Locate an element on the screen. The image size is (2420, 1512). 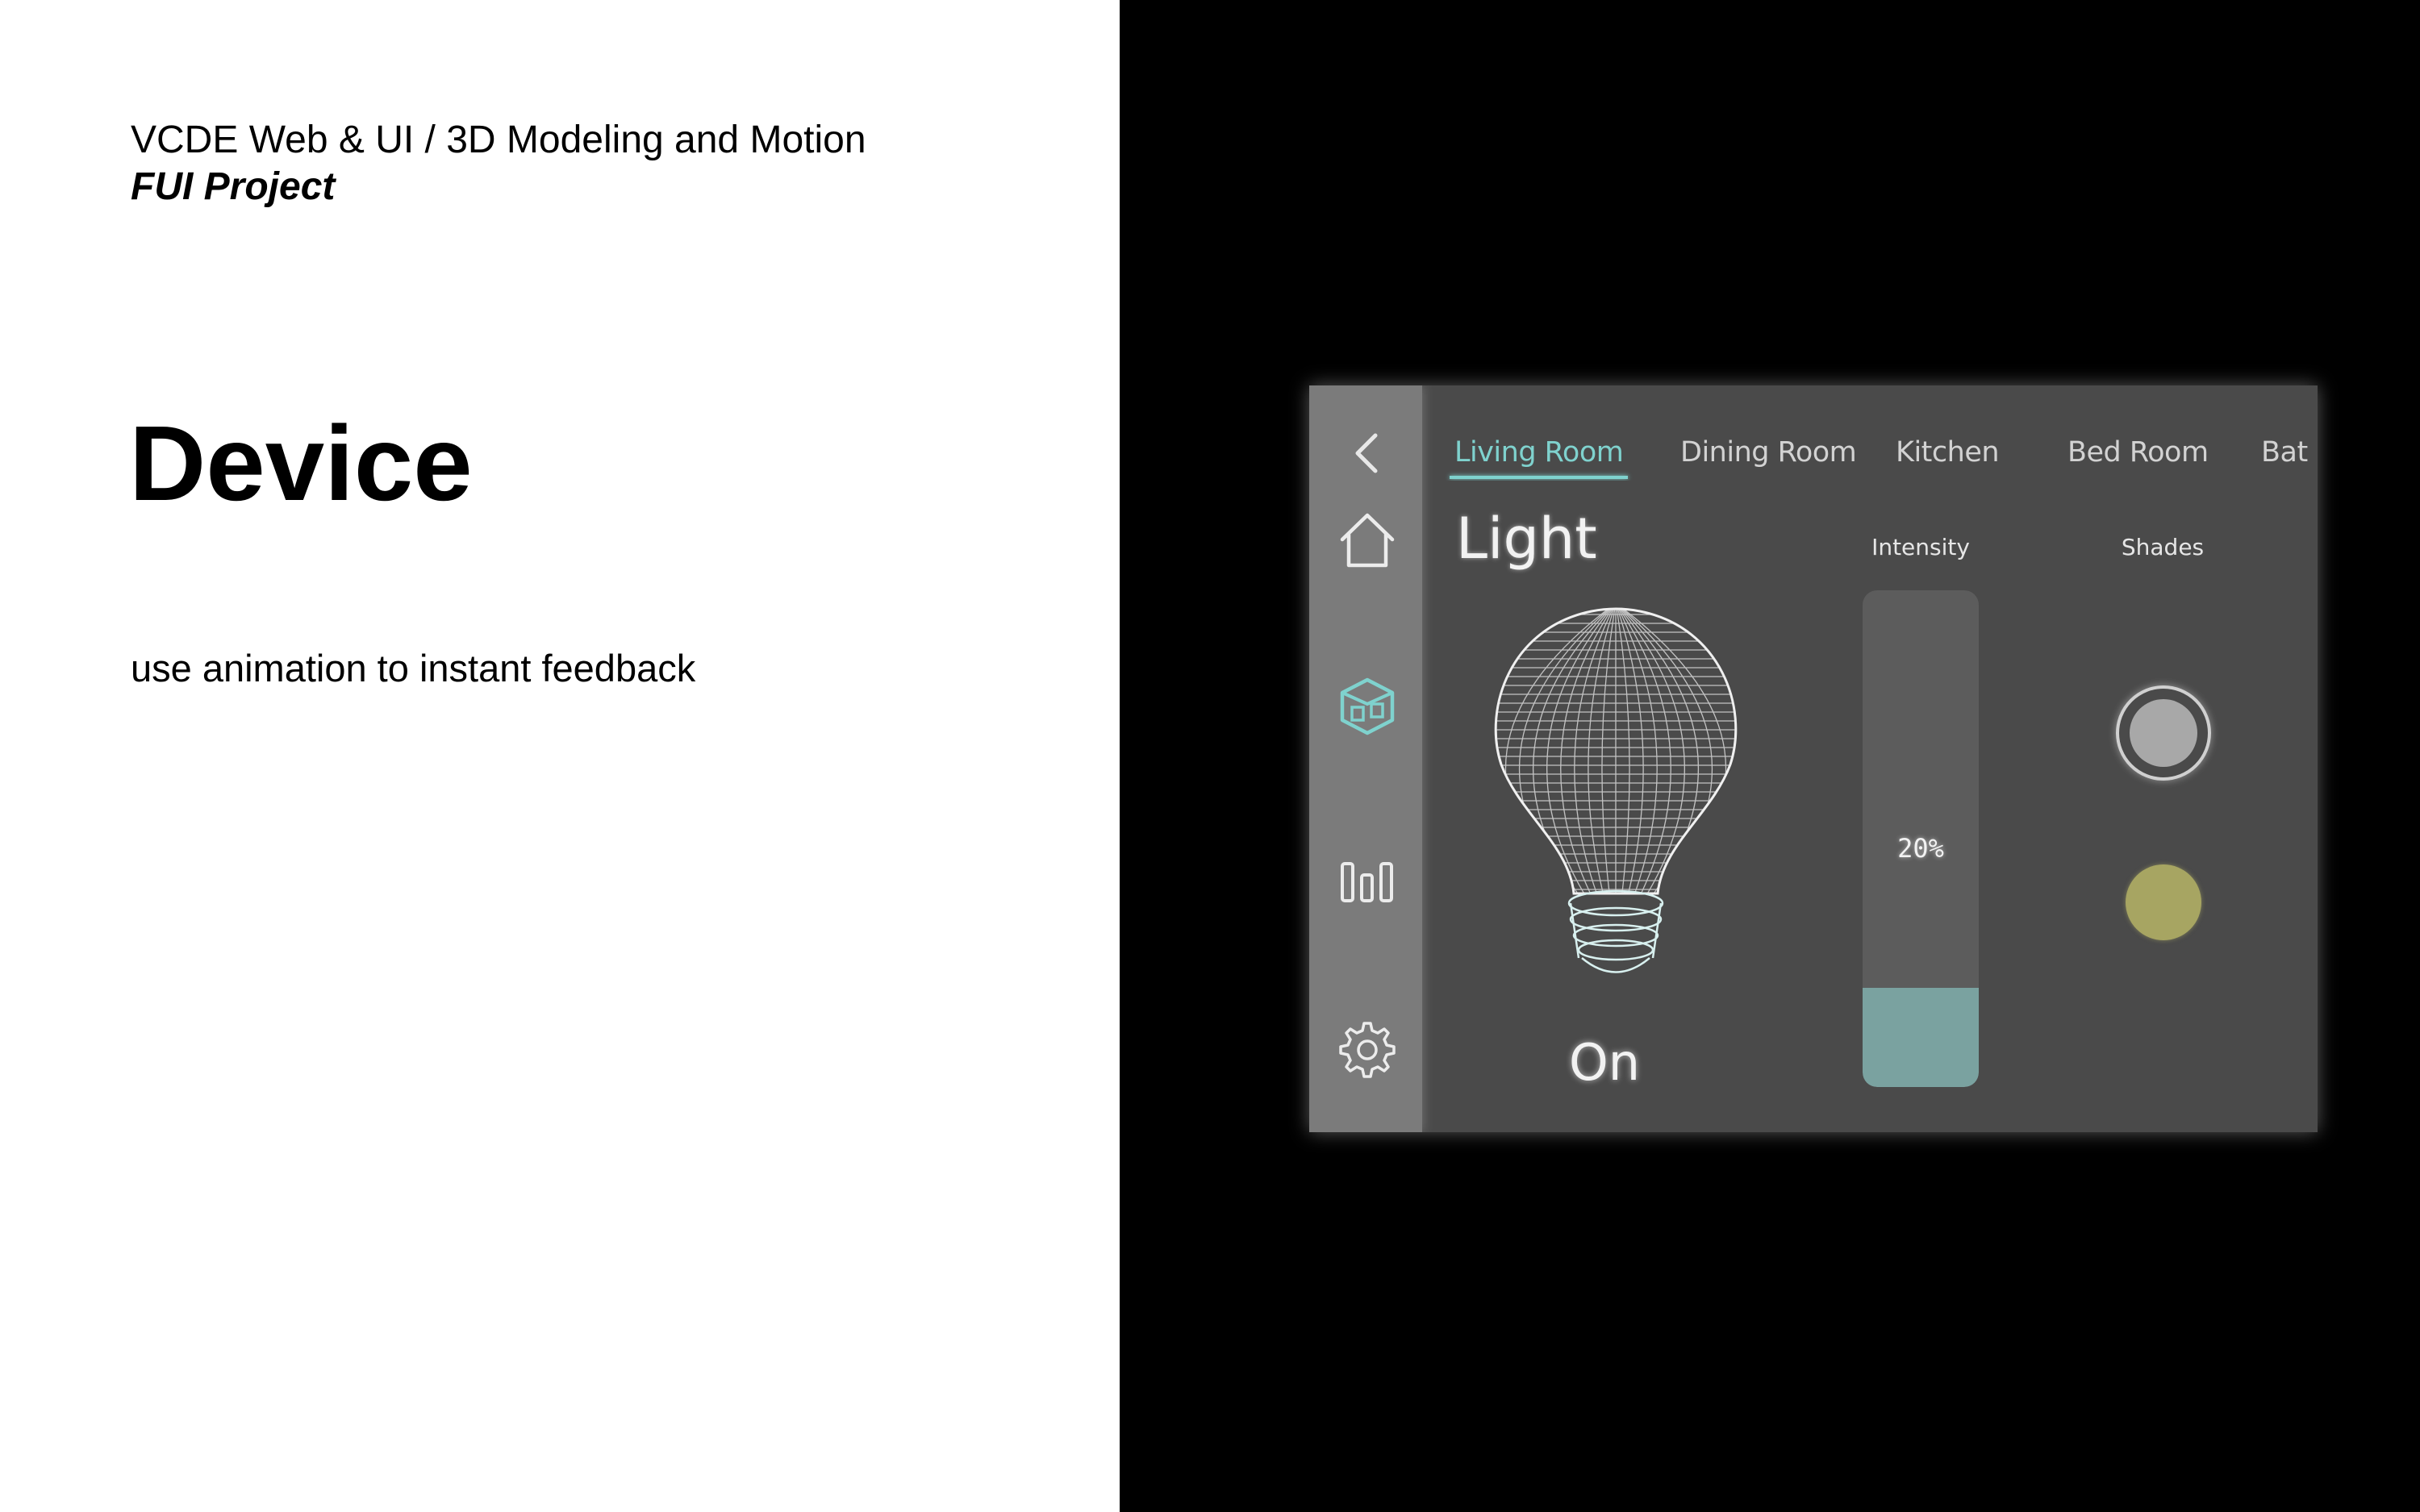
tab-bed-room: Bed Room is located at coordinates (2138, 453).